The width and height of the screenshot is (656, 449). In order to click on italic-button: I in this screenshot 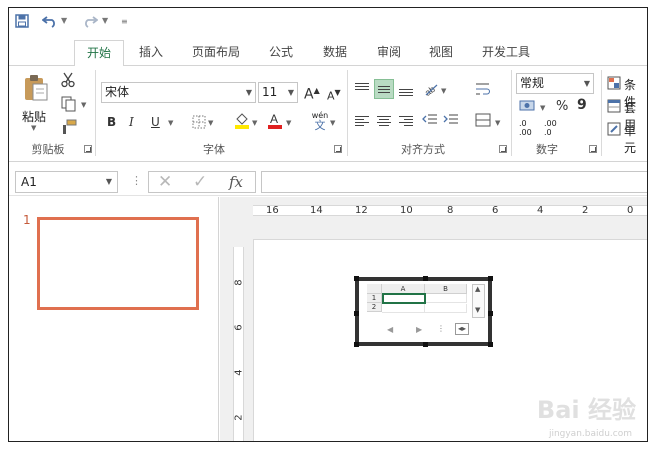, I will do `click(131, 122)`.